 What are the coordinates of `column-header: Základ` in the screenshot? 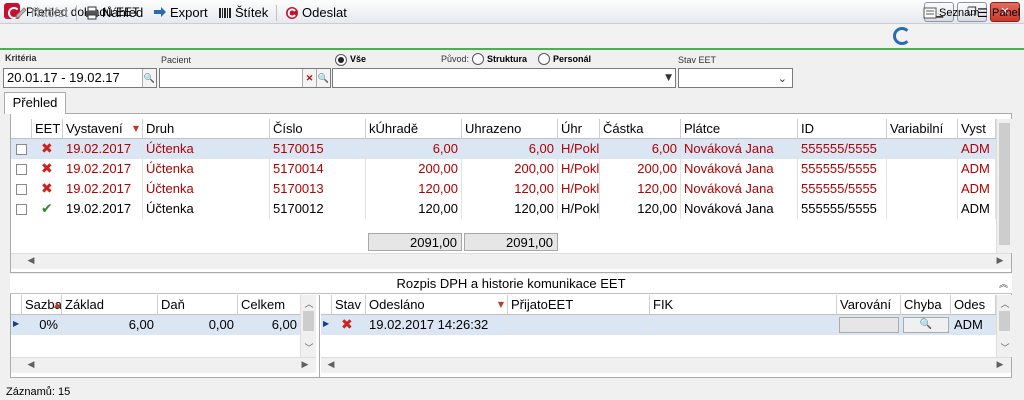 It's located at (110, 305).